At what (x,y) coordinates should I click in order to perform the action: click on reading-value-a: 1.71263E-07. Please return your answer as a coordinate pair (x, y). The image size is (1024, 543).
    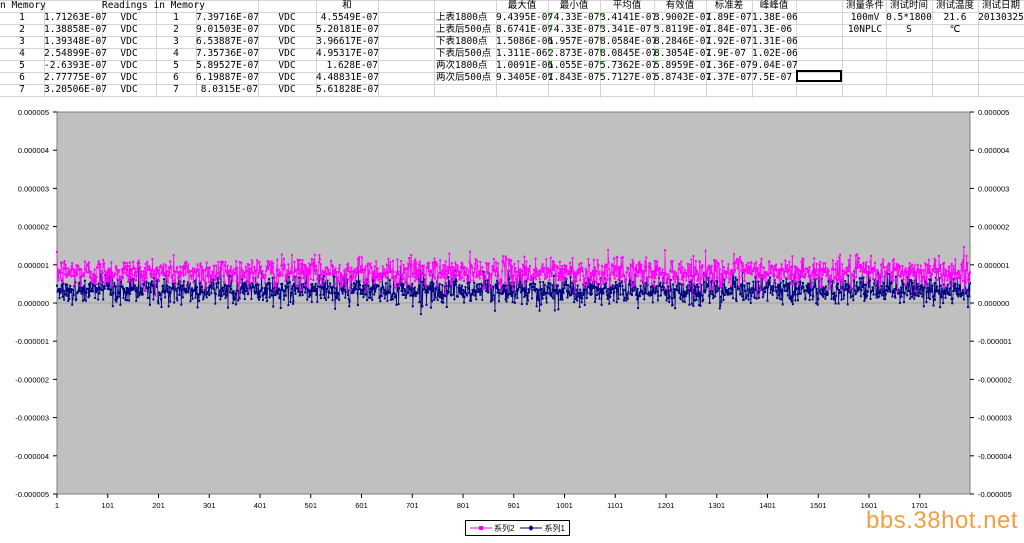
    Looking at the image, I should click on (75, 17).